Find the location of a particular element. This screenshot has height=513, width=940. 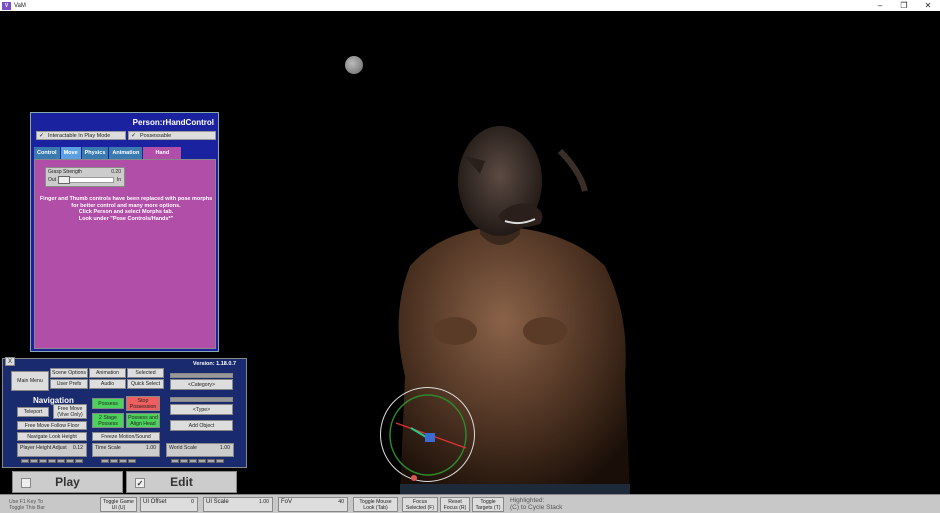

highlighted-status: Highlighted: (C) to Cycle Stack is located at coordinates (536, 504).